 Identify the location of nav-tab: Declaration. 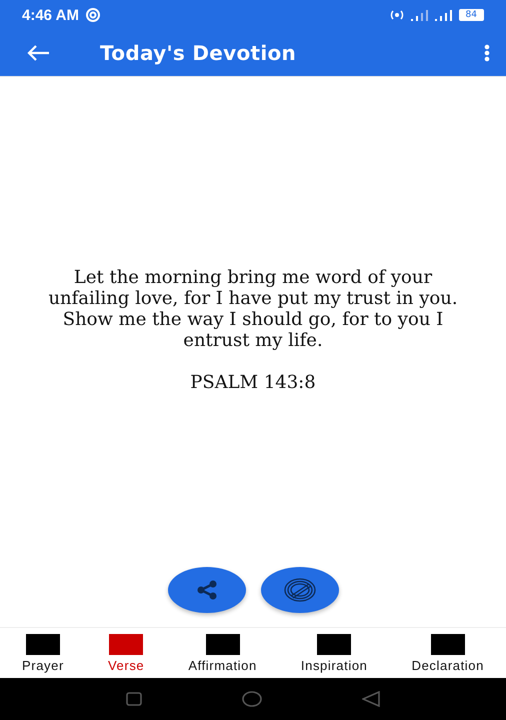
(448, 653).